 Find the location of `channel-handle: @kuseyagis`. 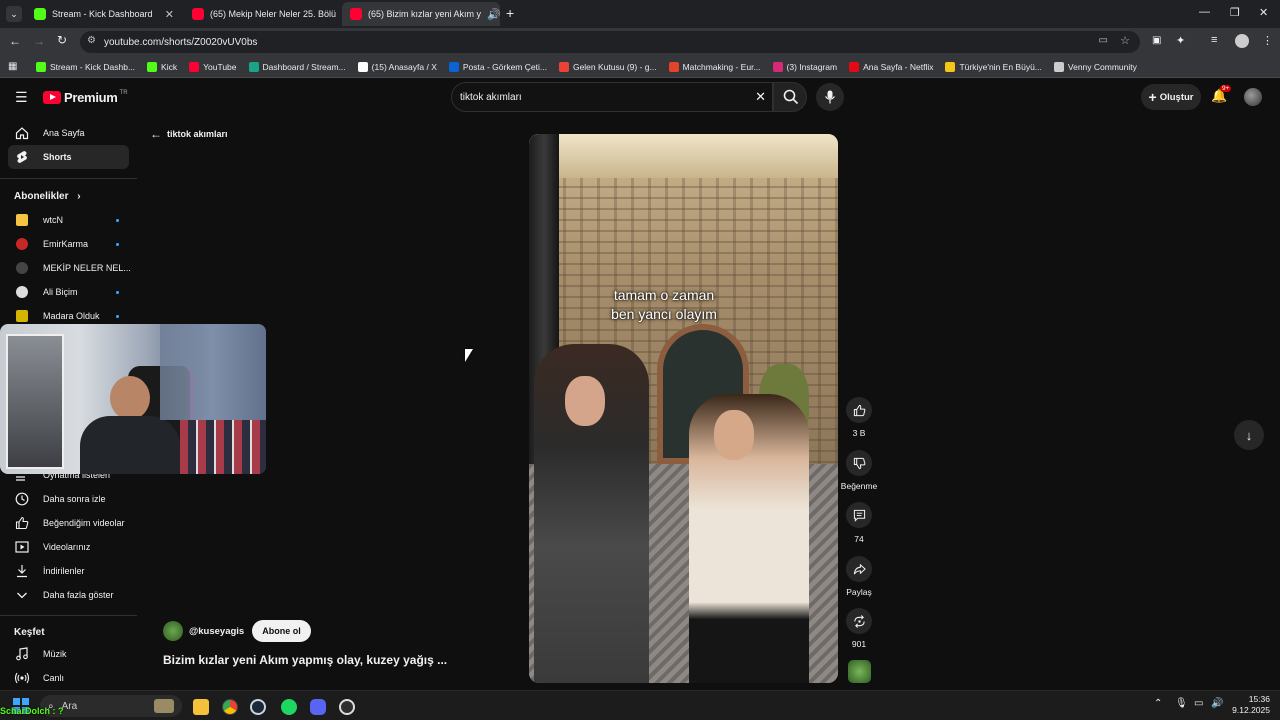

channel-handle: @kuseyagis is located at coordinates (216, 631).